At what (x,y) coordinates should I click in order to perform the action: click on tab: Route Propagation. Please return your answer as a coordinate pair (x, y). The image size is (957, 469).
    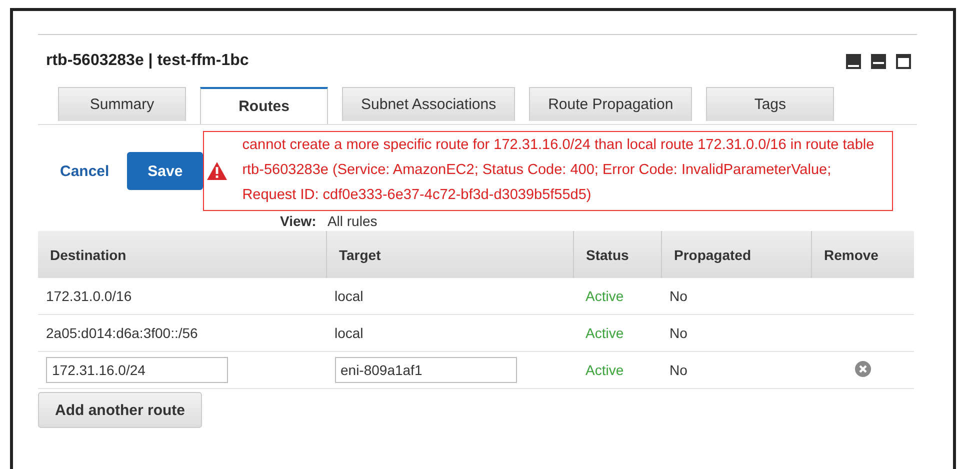
    Looking at the image, I should click on (610, 104).